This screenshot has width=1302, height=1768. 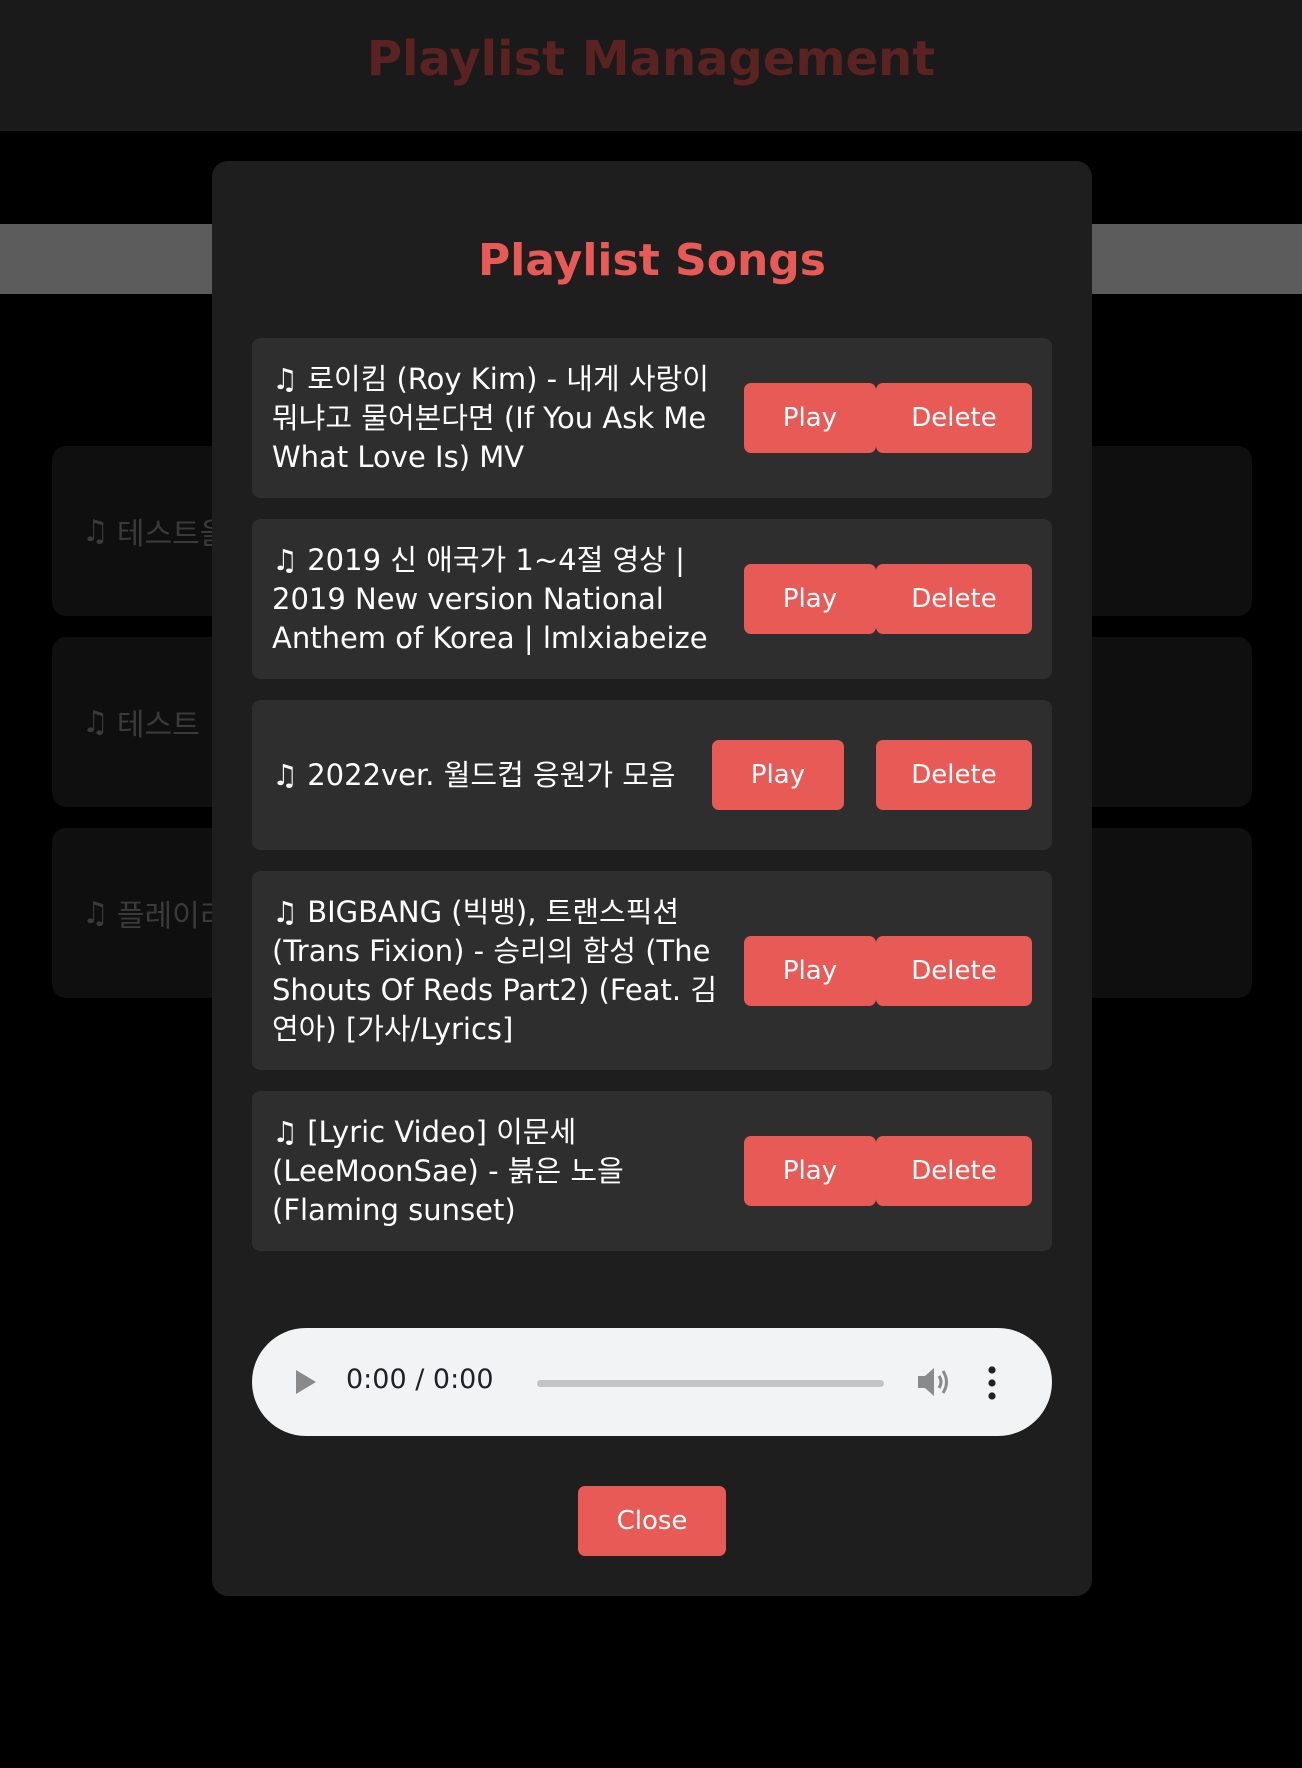 I want to click on playlist-card-label: 테스트을, so click(x=172, y=534).